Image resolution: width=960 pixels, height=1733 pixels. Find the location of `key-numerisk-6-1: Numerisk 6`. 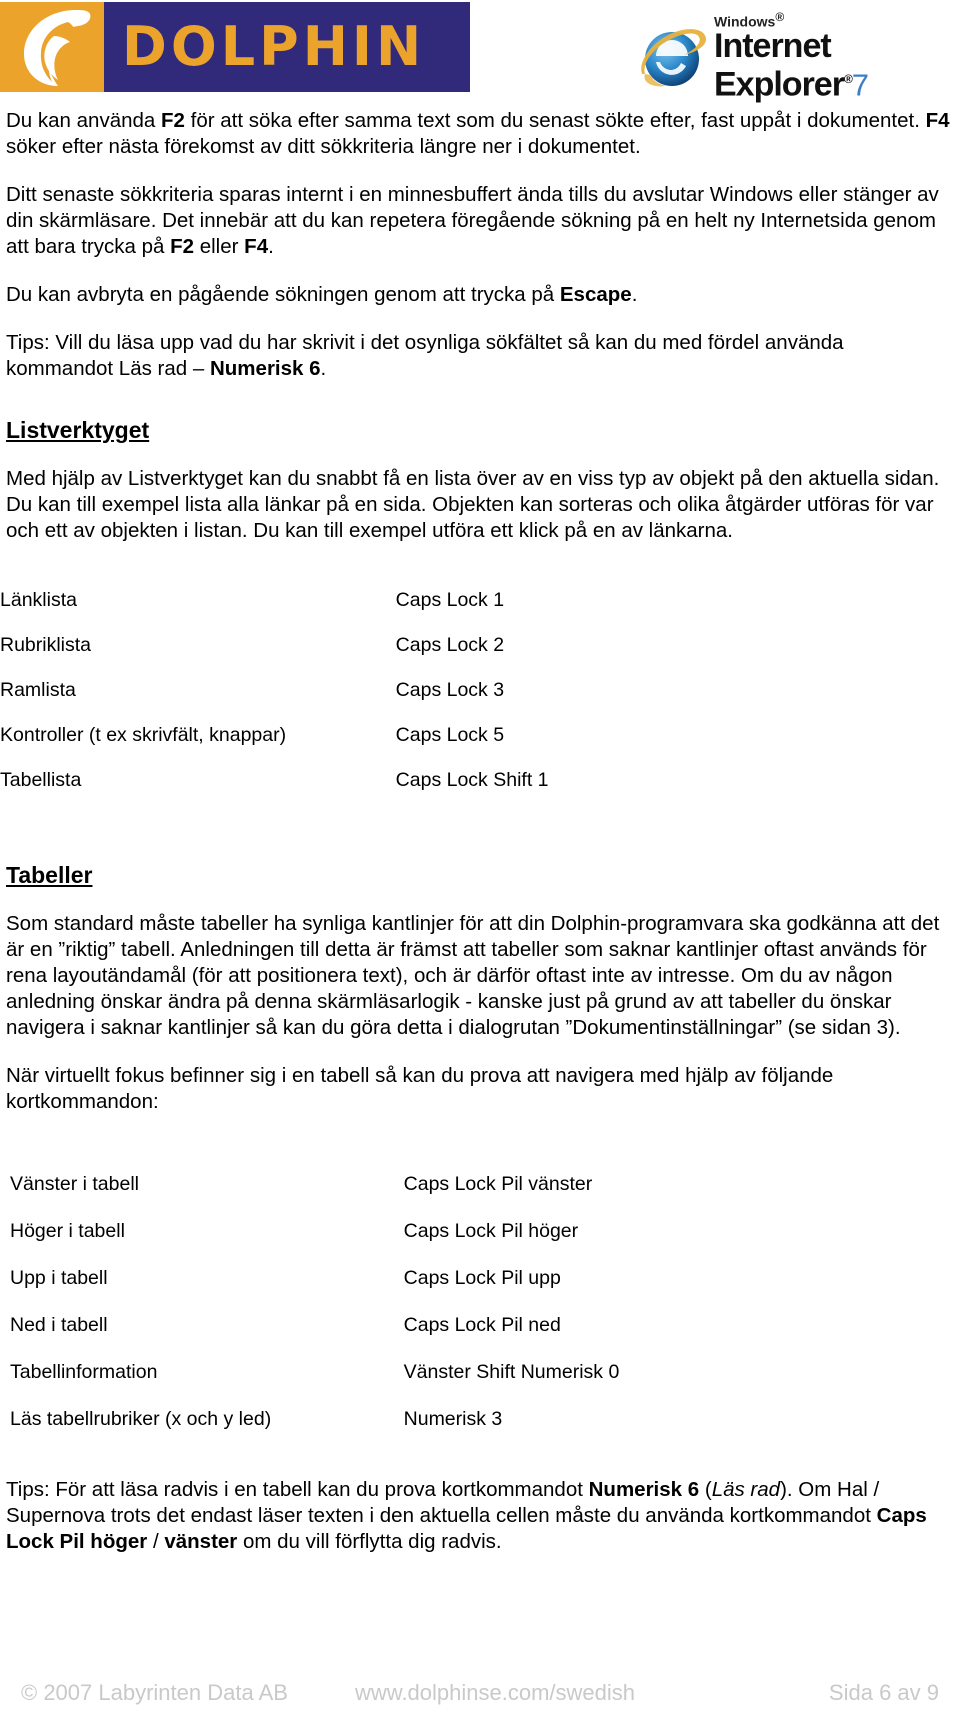

key-numerisk-6-1: Numerisk 6 is located at coordinates (265, 368).